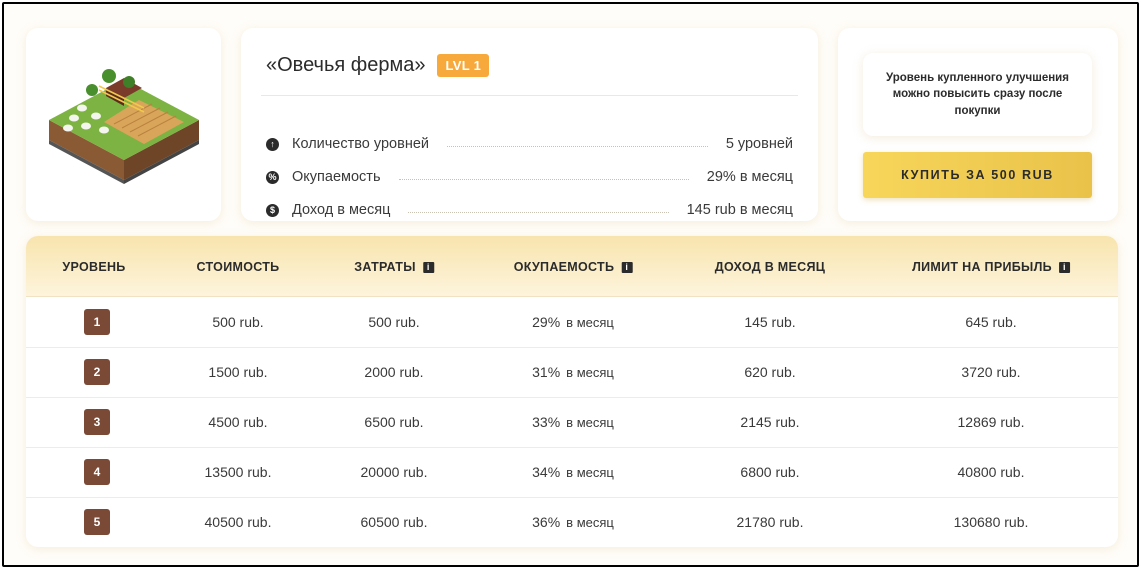 Image resolution: width=1141 pixels, height=569 pixels. Describe the element at coordinates (336, 177) in the screenshot. I see `stat-label: Окупаемость` at that location.